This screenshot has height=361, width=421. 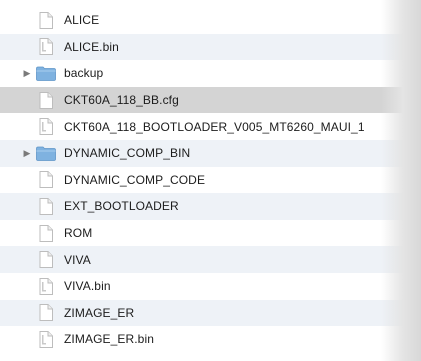 I want to click on file-name: ZIMAGE_ER.bin, so click(x=109, y=339).